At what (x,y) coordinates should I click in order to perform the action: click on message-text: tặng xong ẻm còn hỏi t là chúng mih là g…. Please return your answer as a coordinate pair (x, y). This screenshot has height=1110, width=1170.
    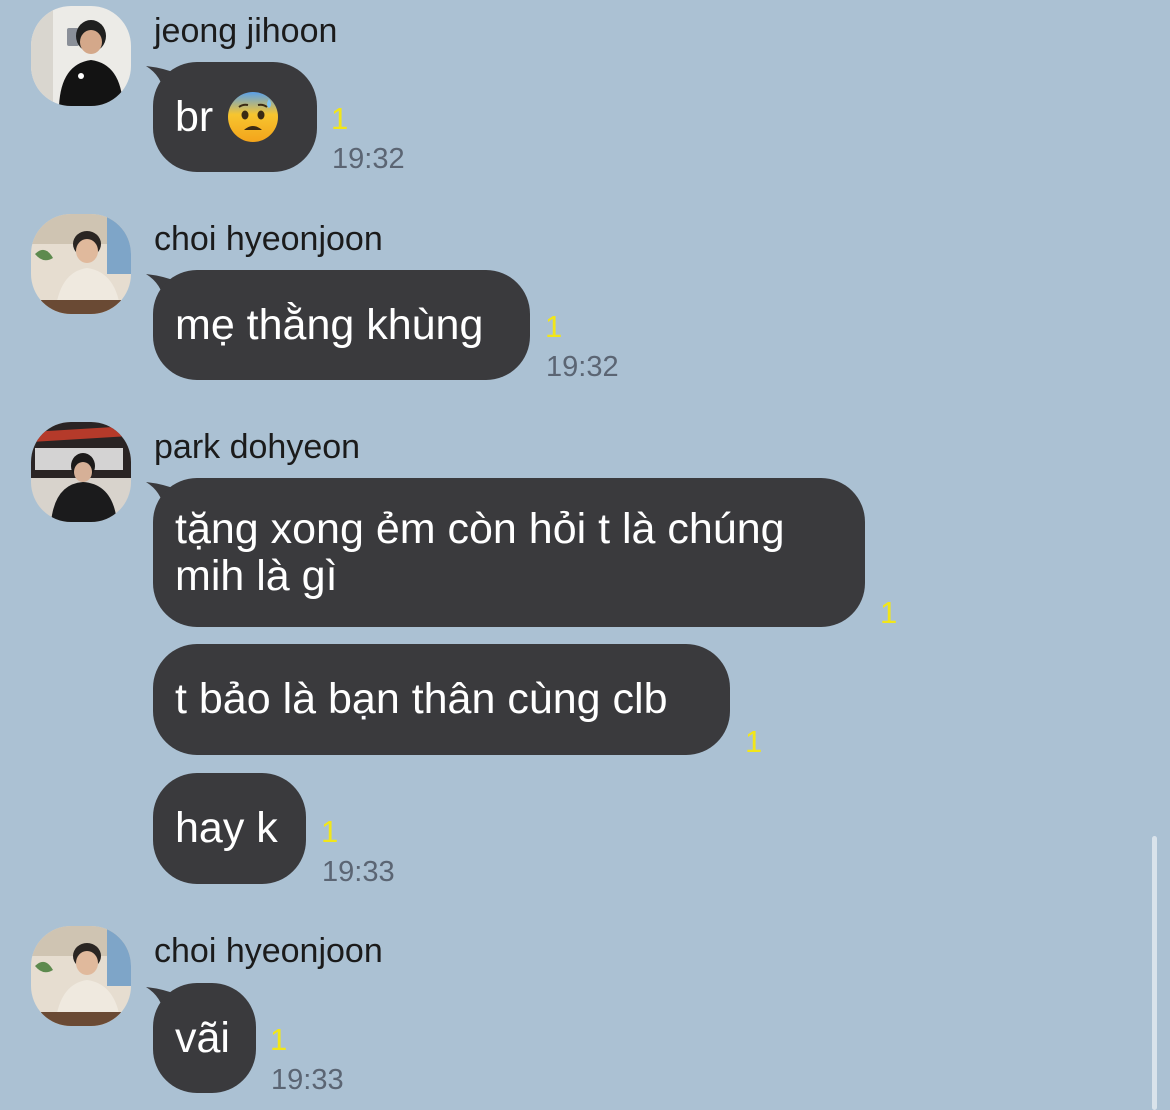
    Looking at the image, I should click on (480, 552).